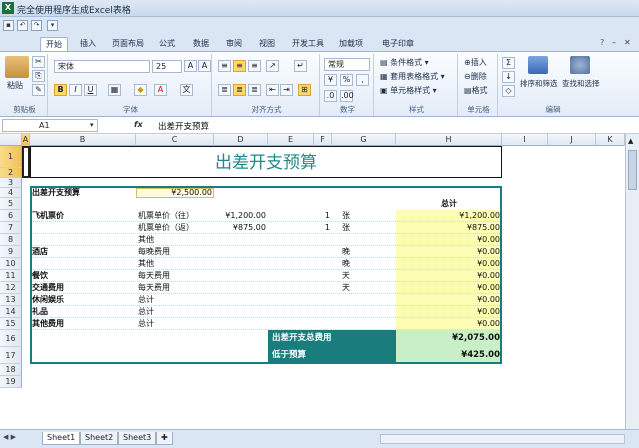 The image size is (639, 448). I want to click on insert-sheet-icon: ✚, so click(164, 438).